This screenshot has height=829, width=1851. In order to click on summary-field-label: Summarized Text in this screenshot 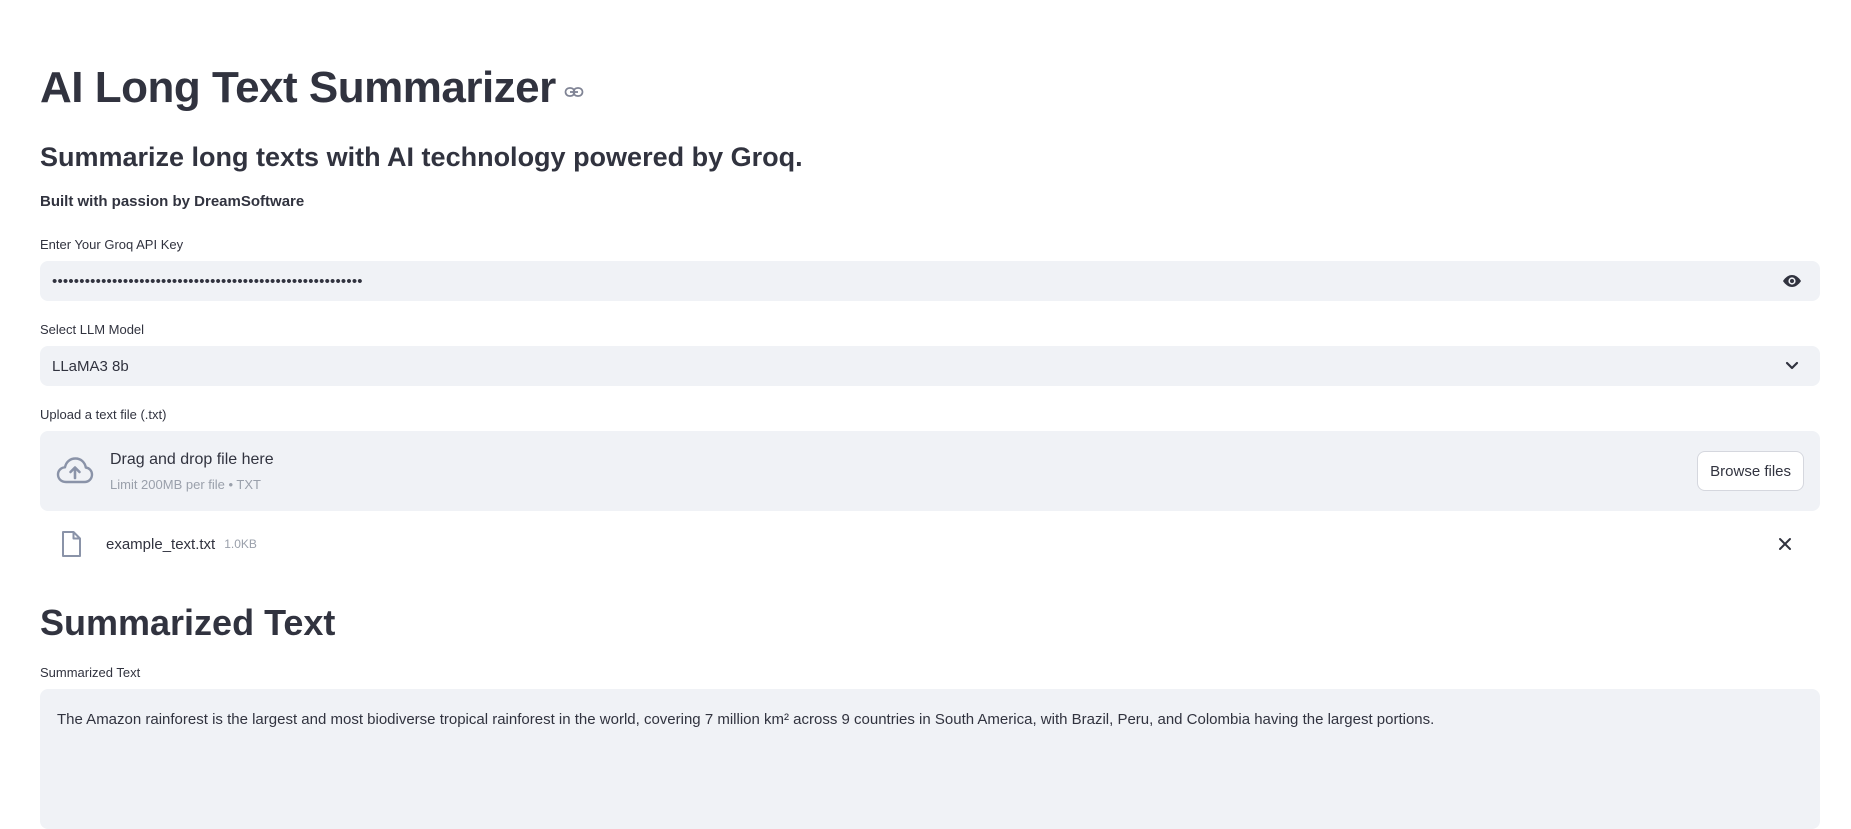, I will do `click(90, 672)`.